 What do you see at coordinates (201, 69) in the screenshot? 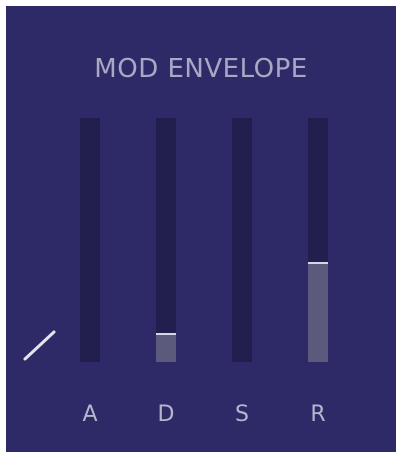
I see `panel-title: MOD ENVELOPE` at bounding box center [201, 69].